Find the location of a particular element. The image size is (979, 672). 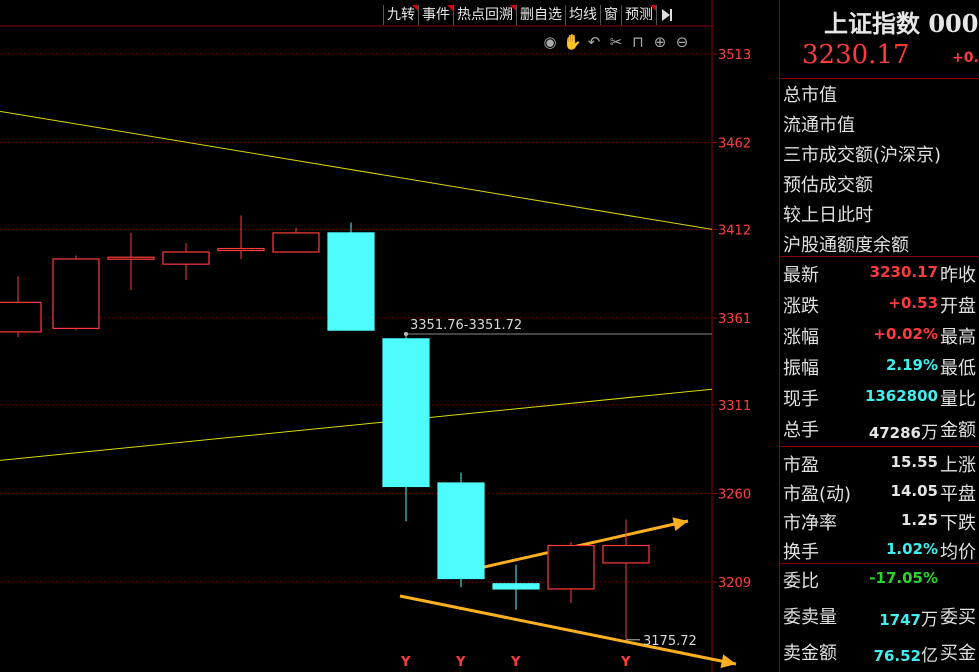

arrow-down is located at coordinates (568, 630).